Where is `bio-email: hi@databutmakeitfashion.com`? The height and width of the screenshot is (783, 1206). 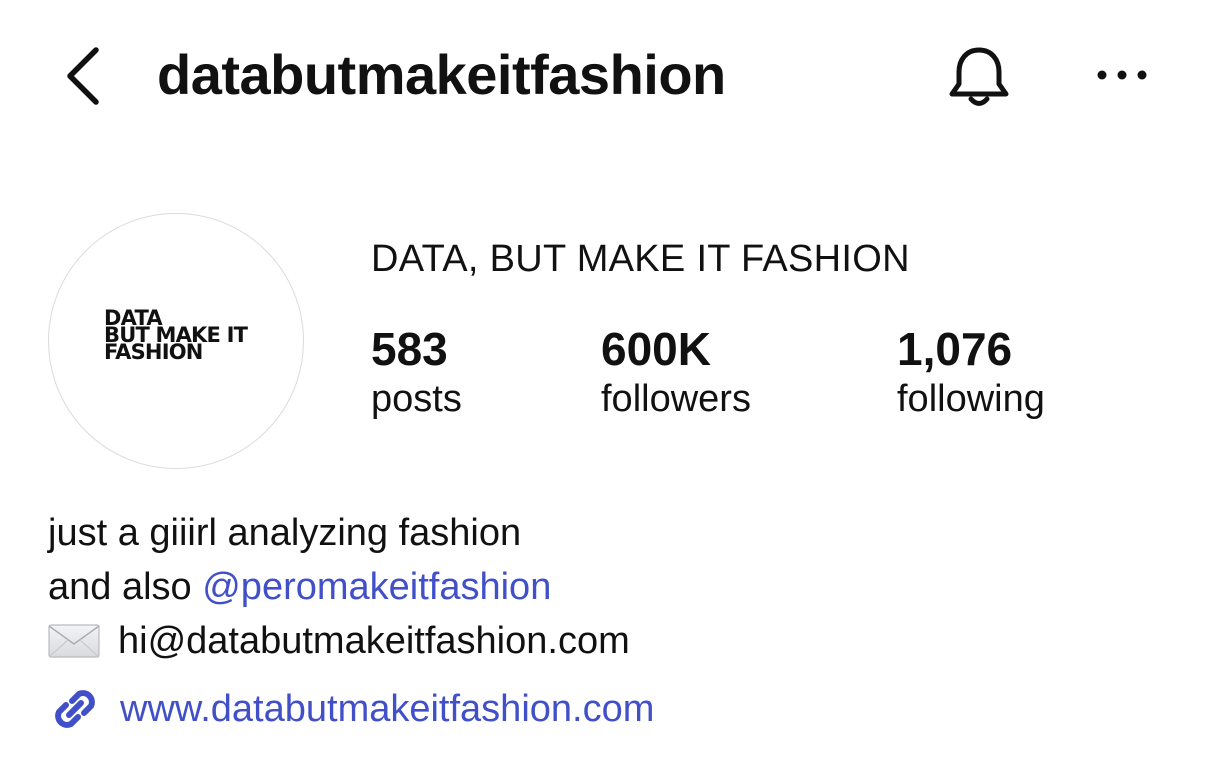
bio-email: hi@databutmakeitfashion.com is located at coordinates (374, 641).